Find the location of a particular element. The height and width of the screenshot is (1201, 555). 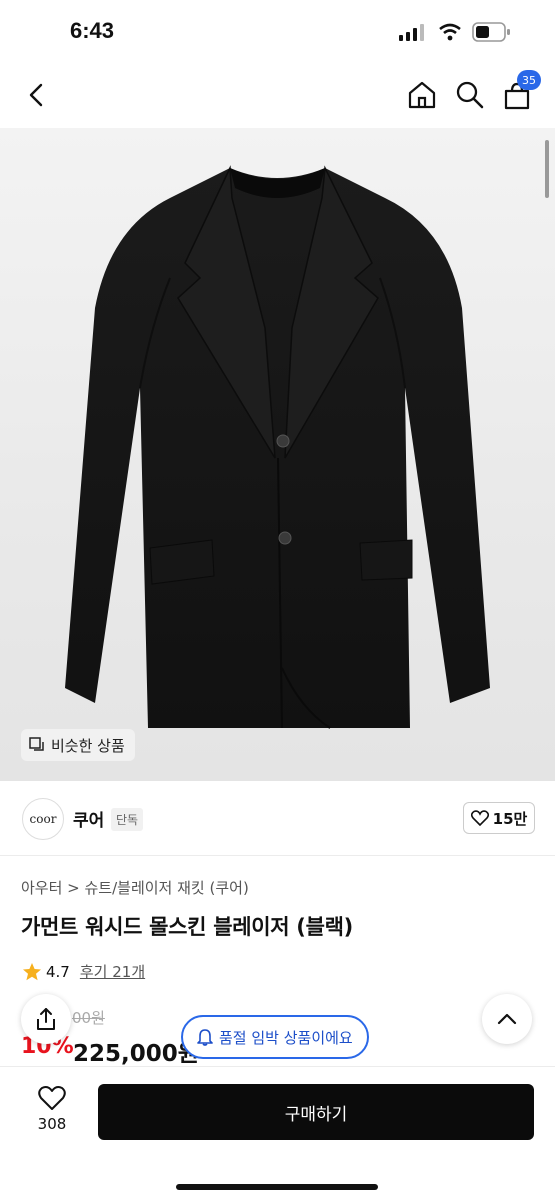

wifi-icon is located at coordinates (450, 32).